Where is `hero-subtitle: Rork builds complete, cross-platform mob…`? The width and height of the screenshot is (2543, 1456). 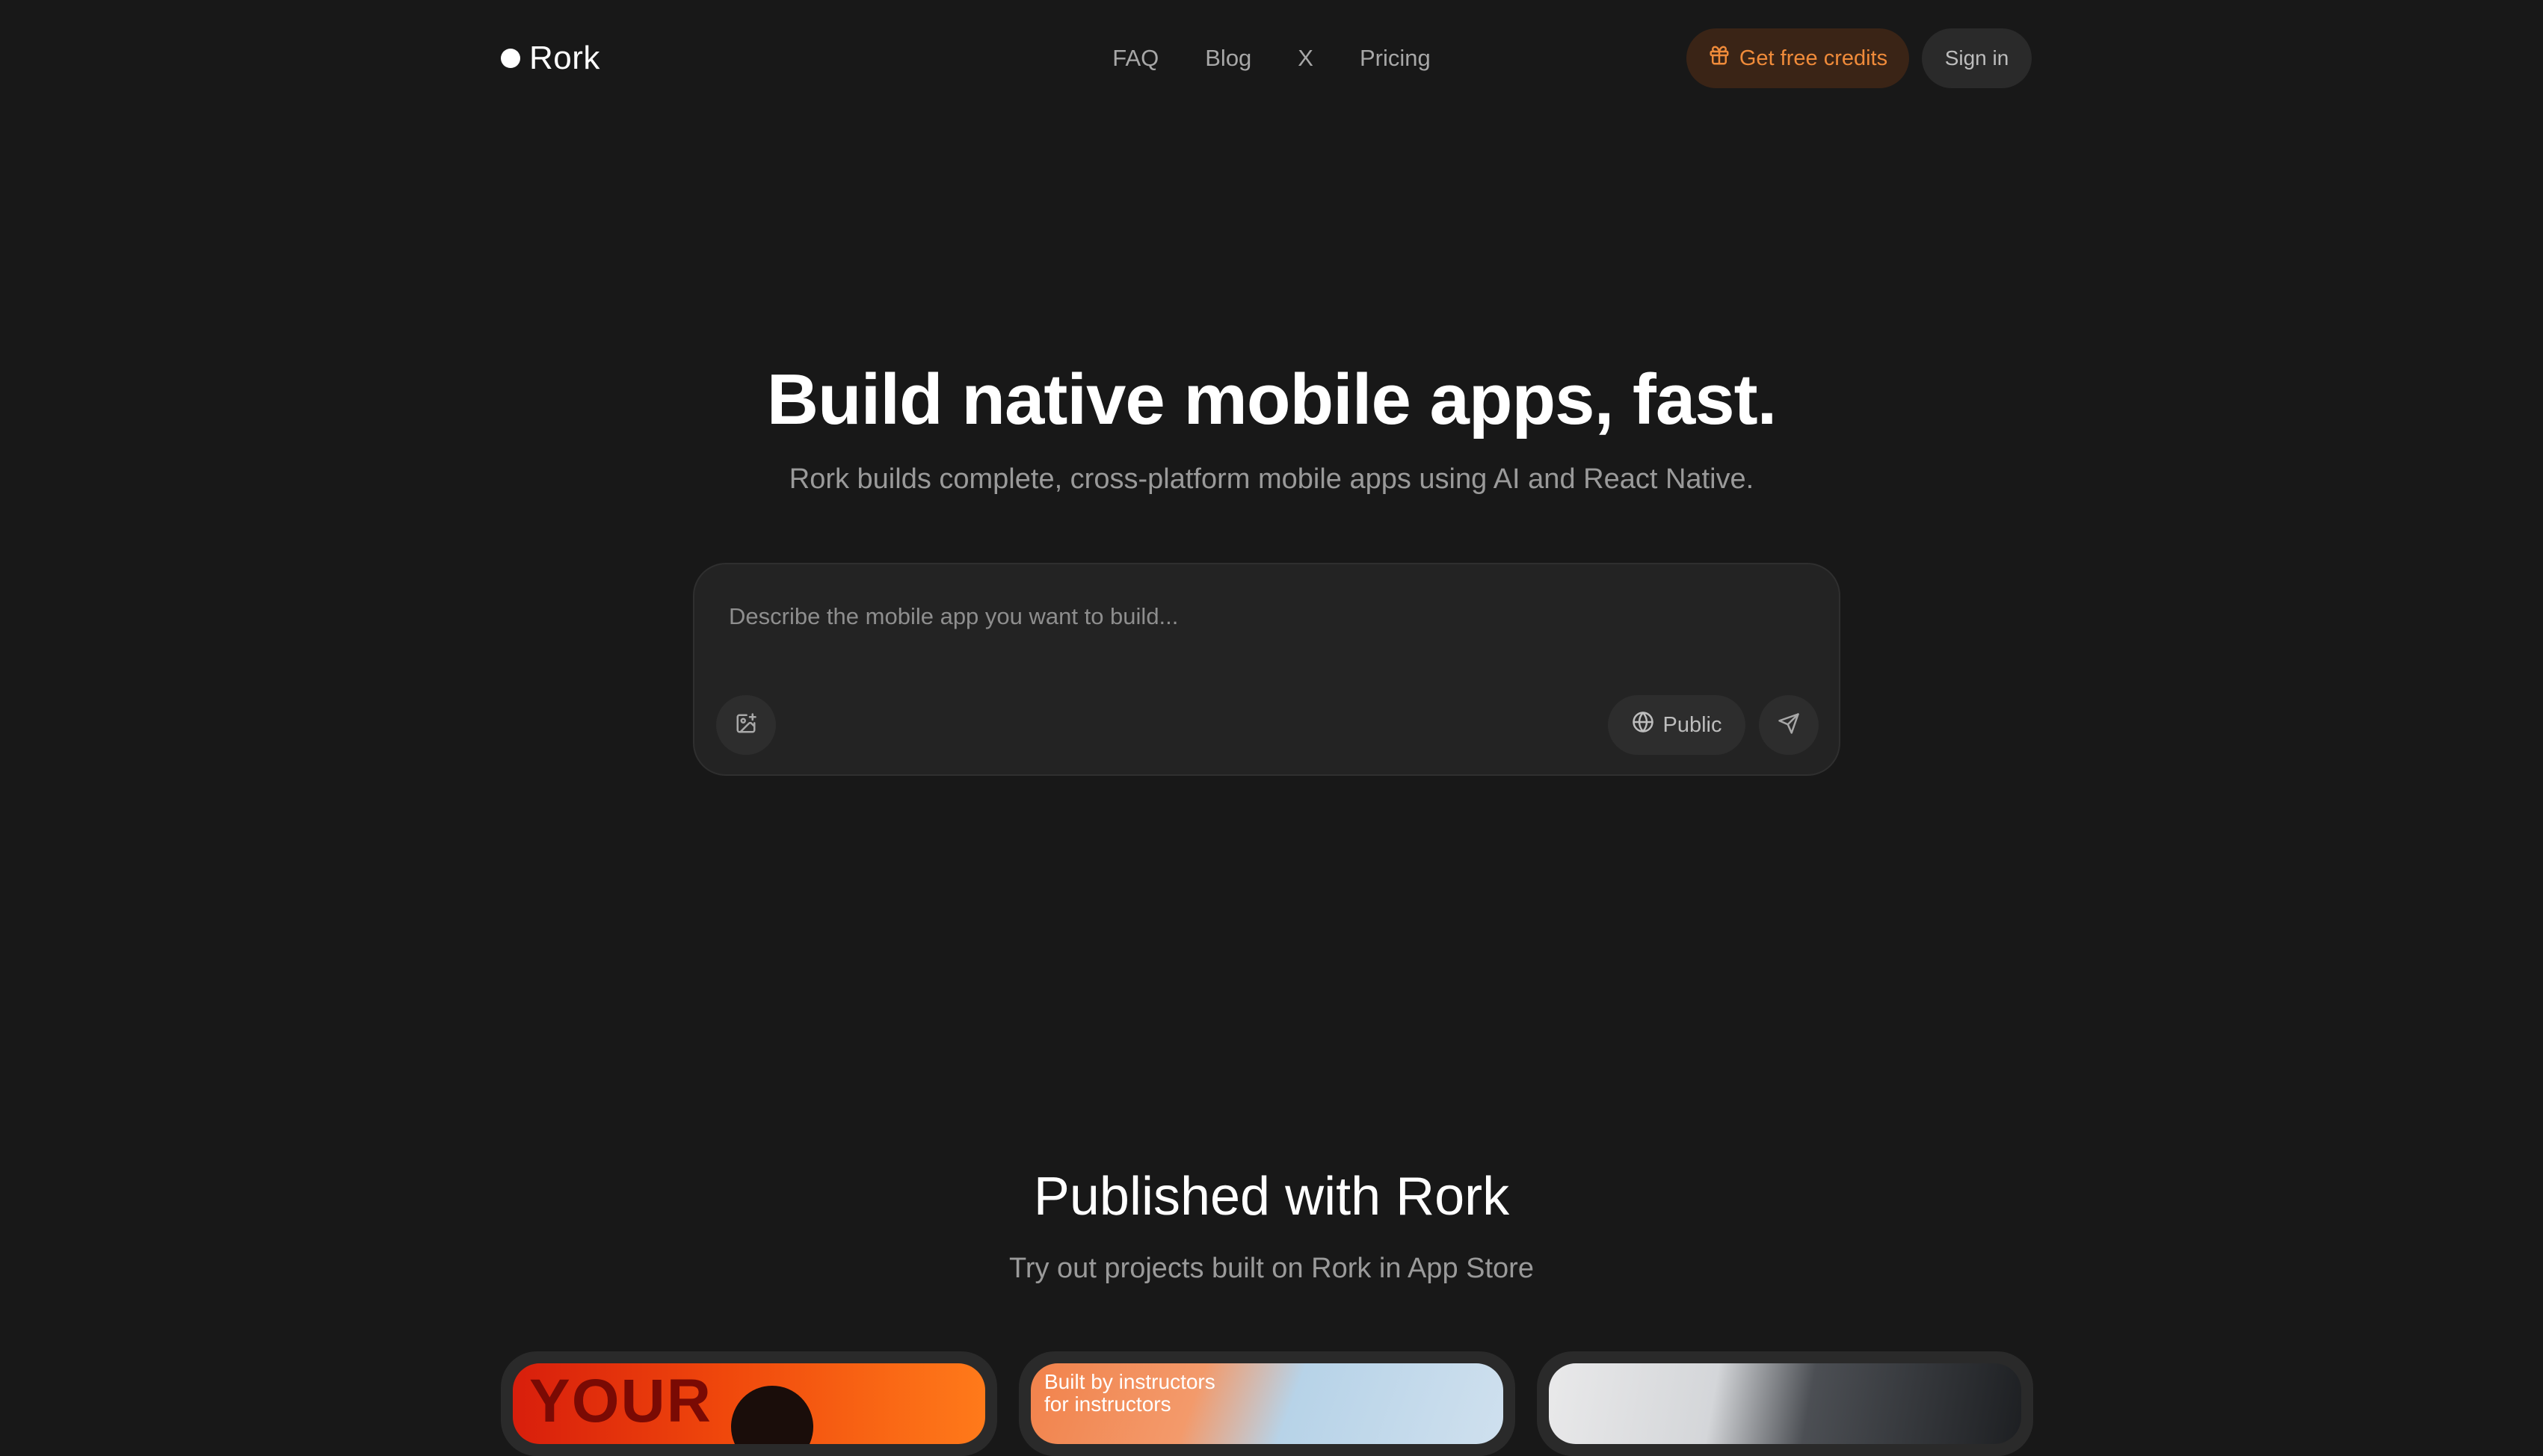 hero-subtitle: Rork builds complete, cross-platform mob… is located at coordinates (1271, 479).